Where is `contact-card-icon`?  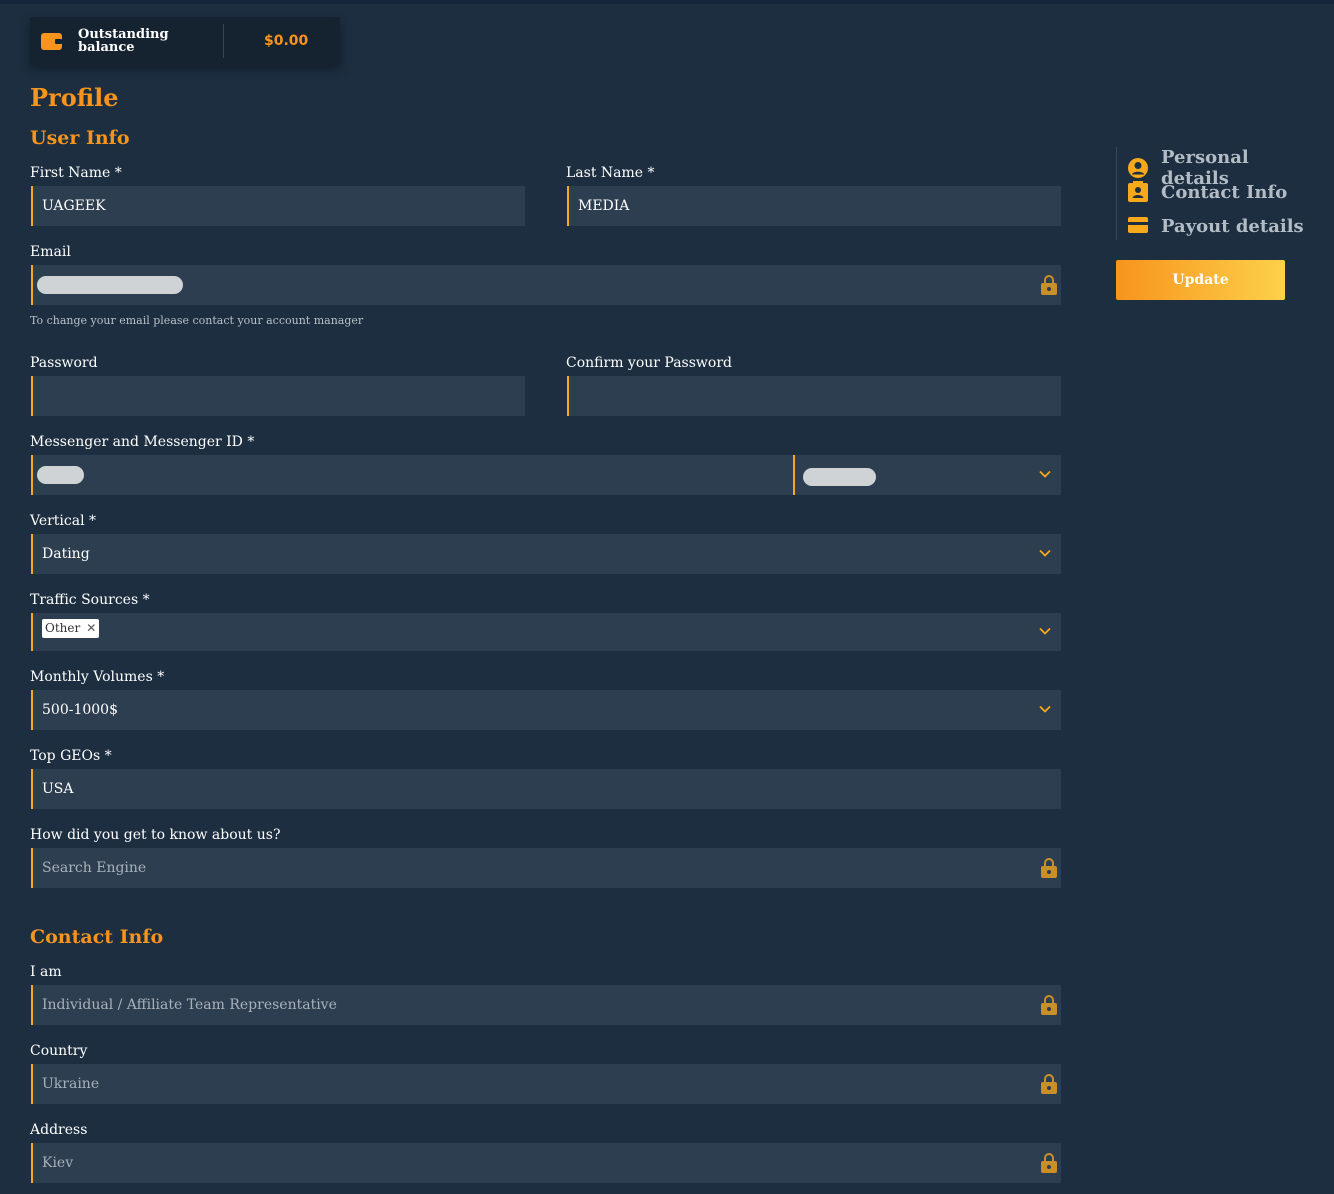
contact-card-icon is located at coordinates (1138, 192).